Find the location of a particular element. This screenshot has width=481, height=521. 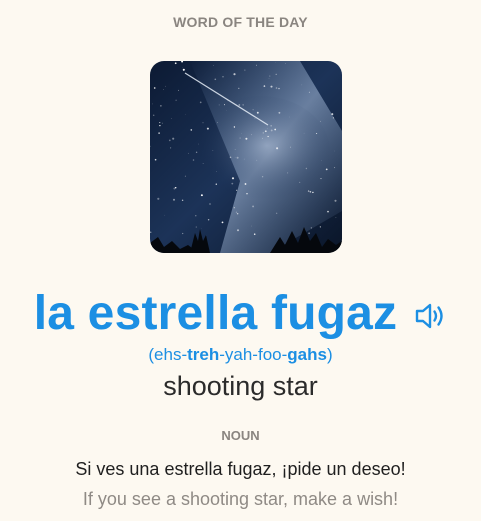

night-sky-illustration is located at coordinates (246, 157).